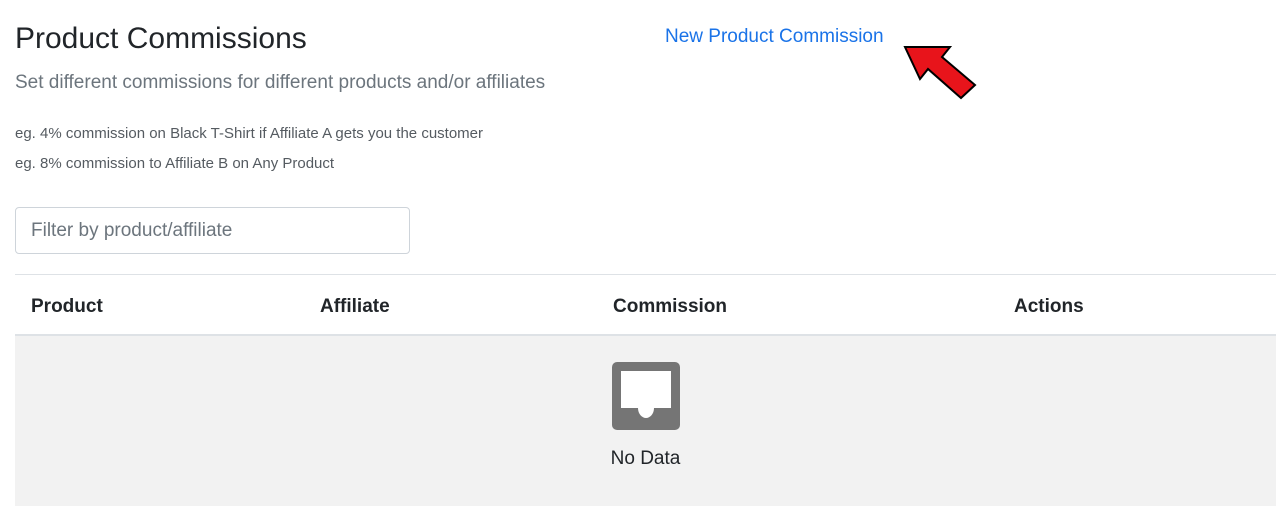  I want to click on filter-input, so click(212, 230).